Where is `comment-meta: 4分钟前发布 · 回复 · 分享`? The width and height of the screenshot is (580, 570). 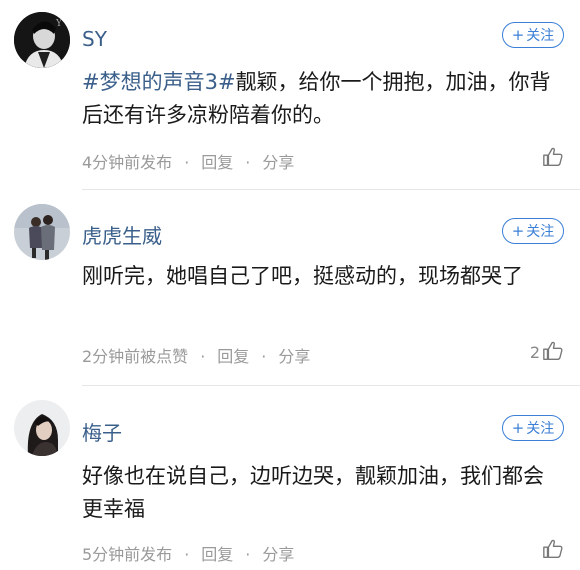
comment-meta: 4分钟前发布 · 回复 · 分享 is located at coordinates (188, 161).